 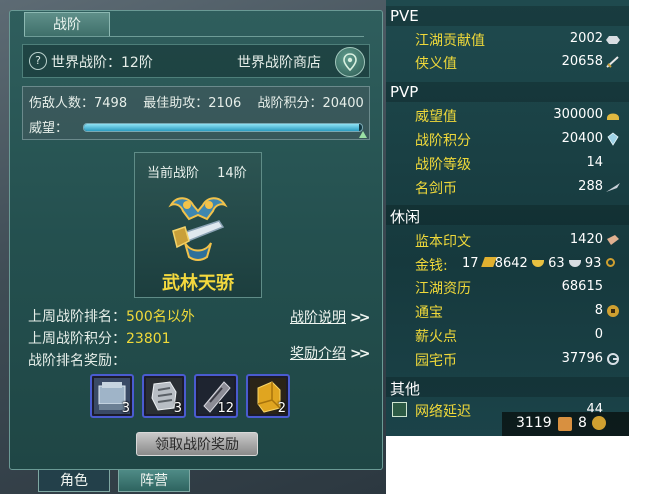 What do you see at coordinates (578, 114) in the screenshot?
I see `row-value: 300000` at bounding box center [578, 114].